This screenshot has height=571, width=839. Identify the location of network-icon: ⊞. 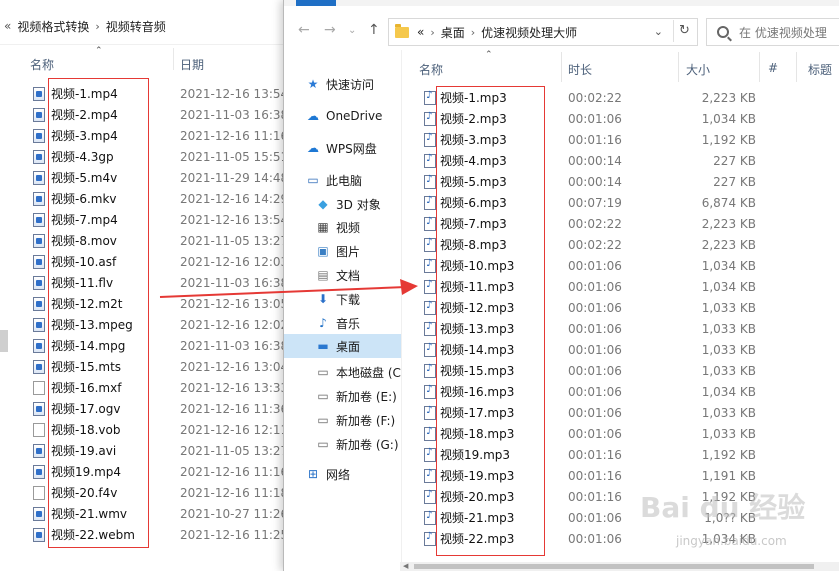
(313, 474).